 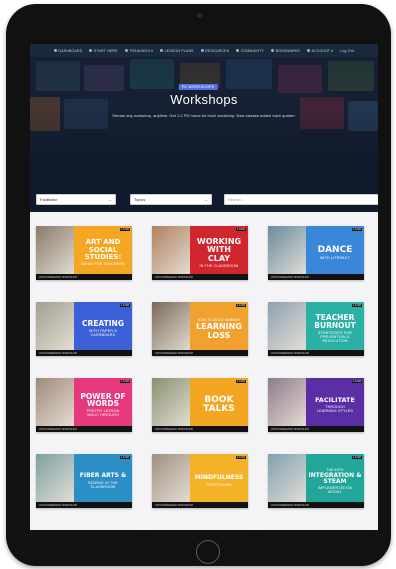 I want to click on nav-item-label: START HERE, so click(x=105, y=50).